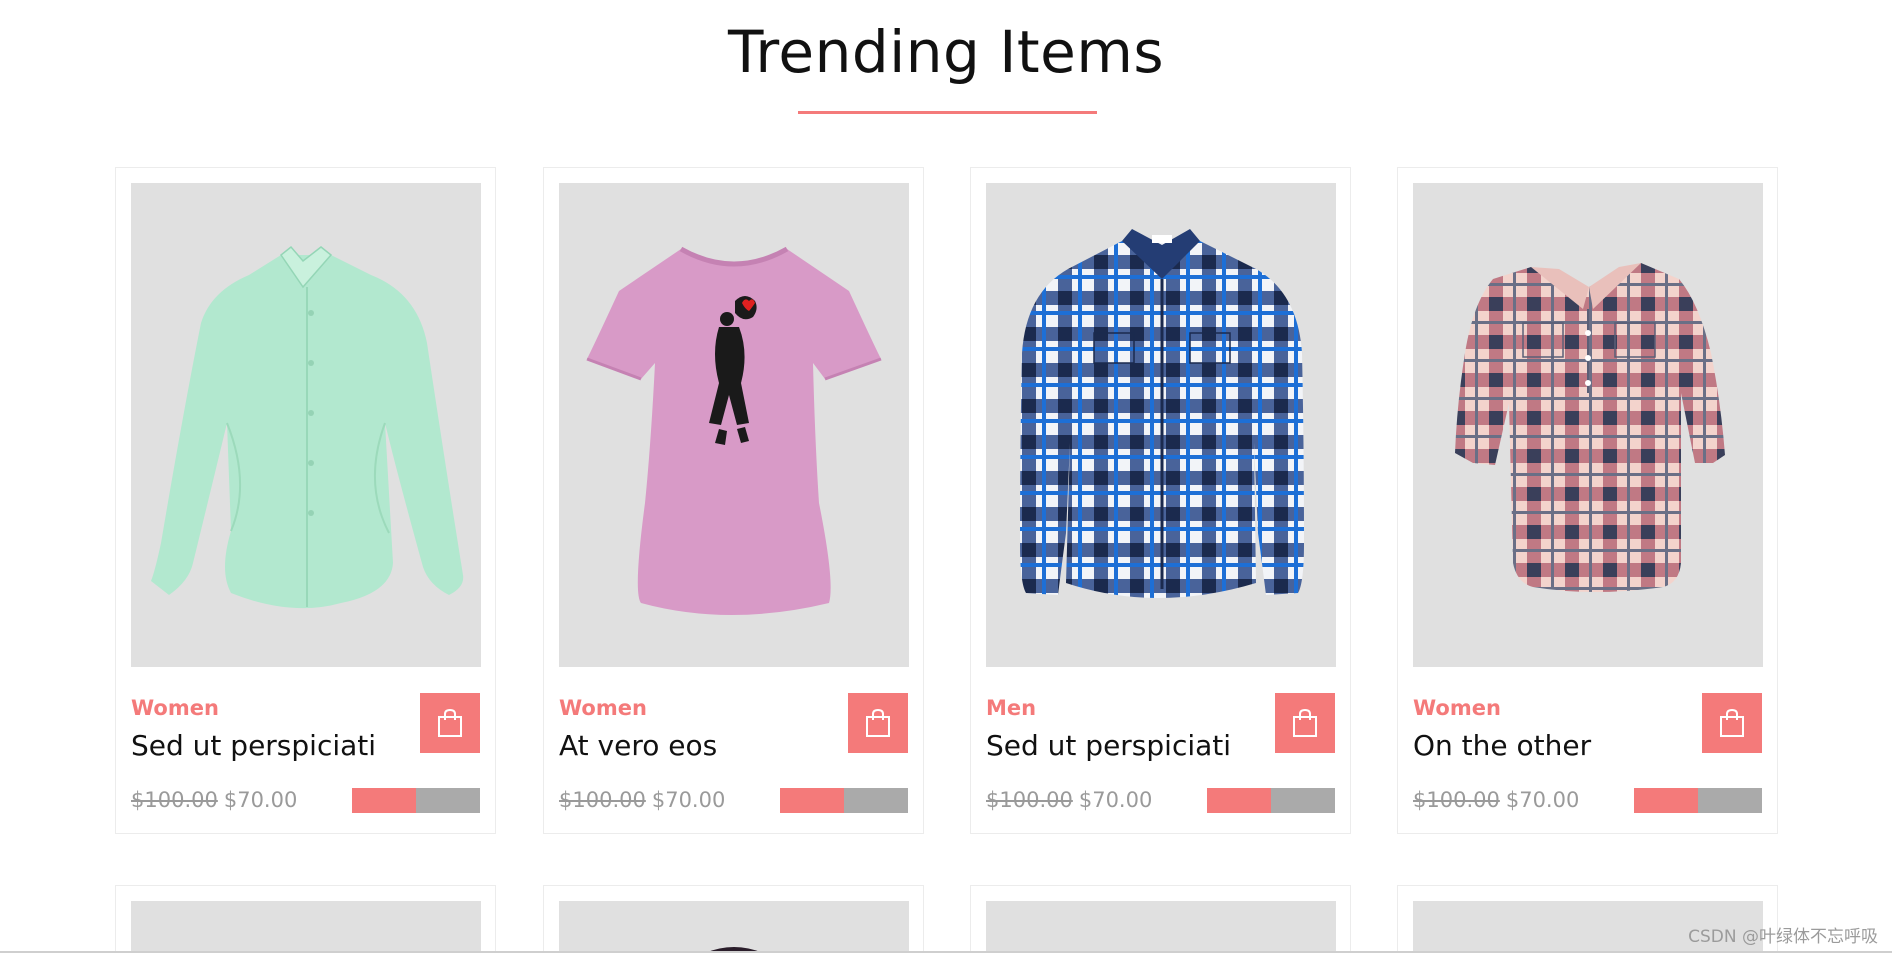 The image size is (1892, 953). I want to click on product-image-pink-tshirt, so click(734, 425).